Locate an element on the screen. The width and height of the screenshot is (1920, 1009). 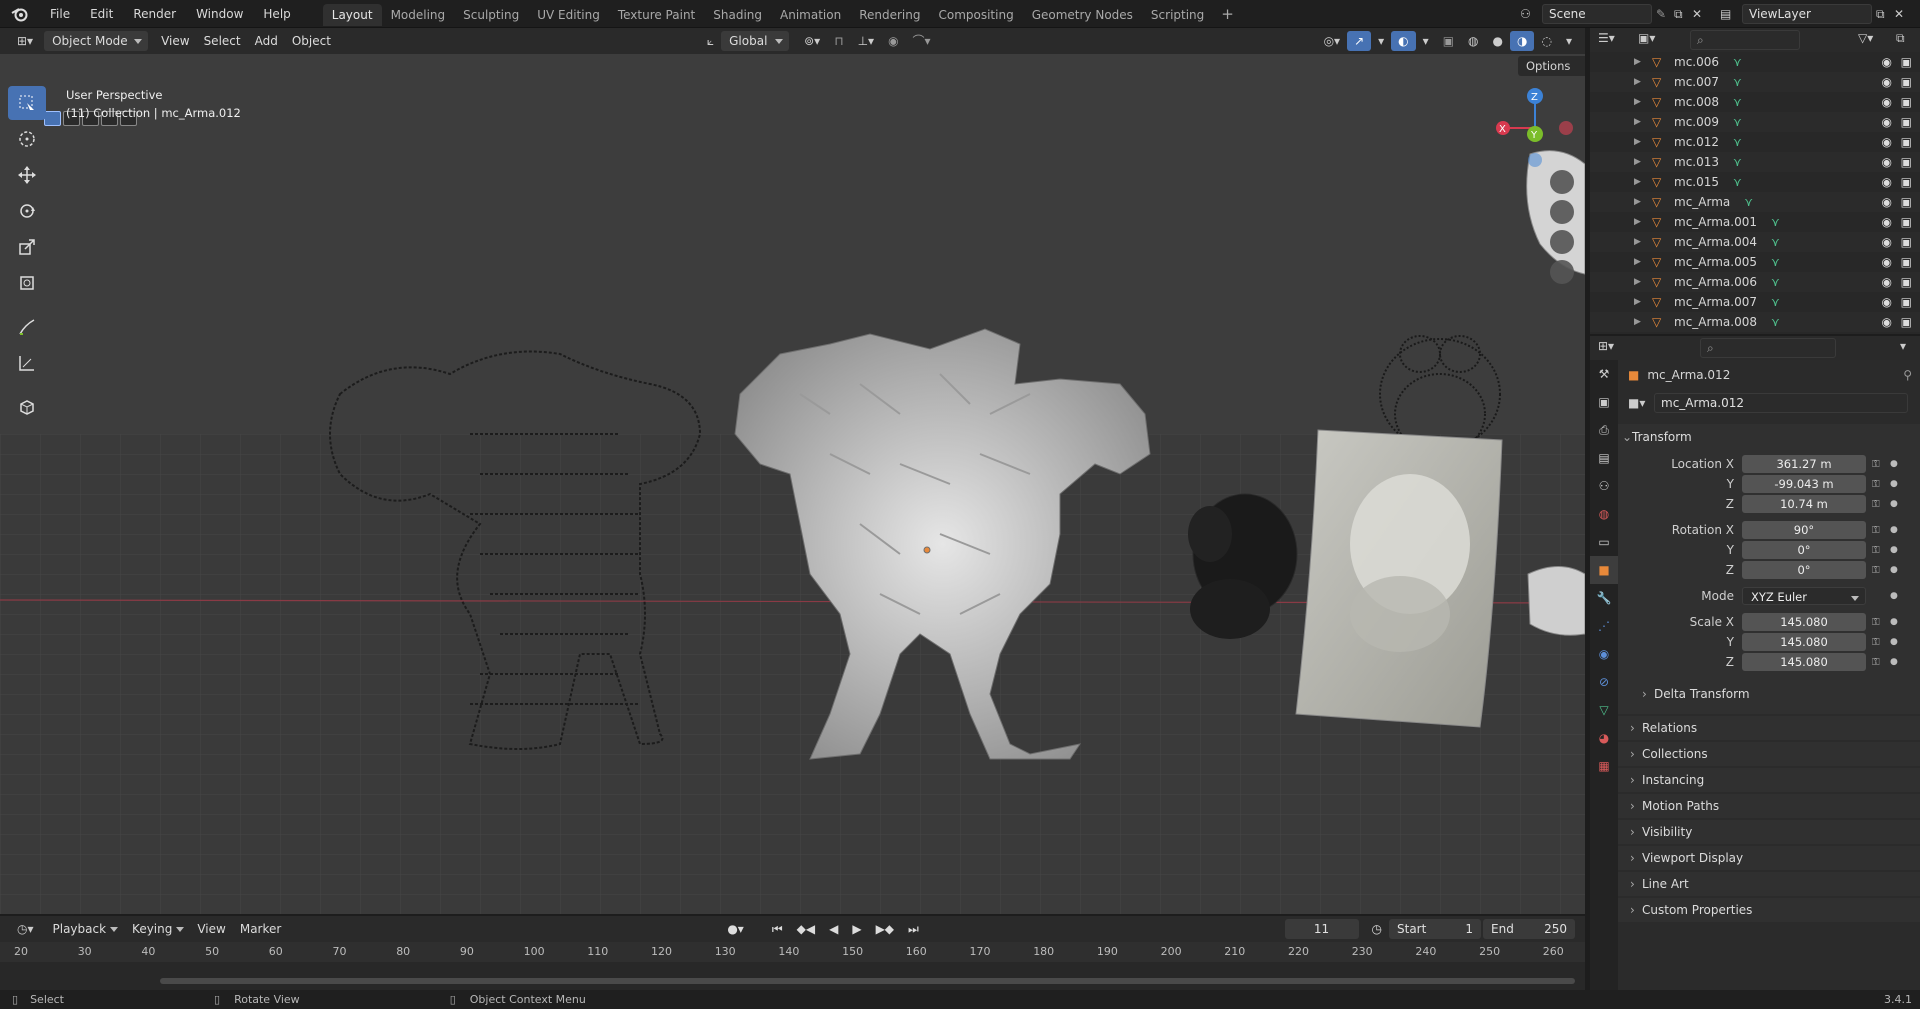
outliner-item: ▶ ▽ mc_Arma.005 ⋎ ◉ ▣ is located at coordinates (1755, 262).